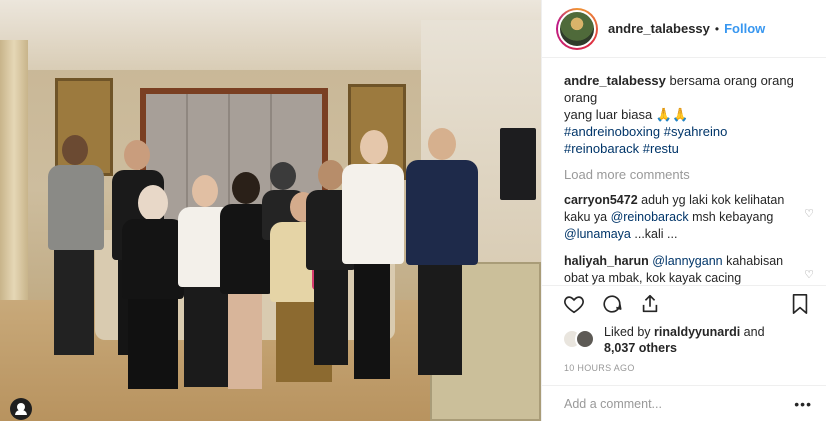 Image resolution: width=826 pixels, height=421 pixels. What do you see at coordinates (621, 148) in the screenshot?
I see `caption-hashtags: #reinobarack #restu` at bounding box center [621, 148].